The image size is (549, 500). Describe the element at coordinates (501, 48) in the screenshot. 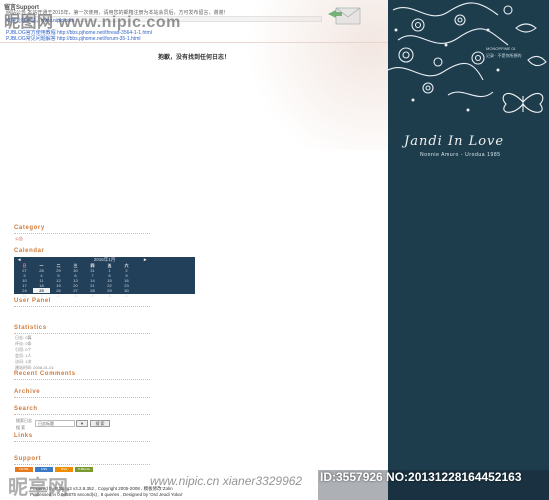

I see `side-panel-mini-label-1: MONOPFINE 01` at that location.